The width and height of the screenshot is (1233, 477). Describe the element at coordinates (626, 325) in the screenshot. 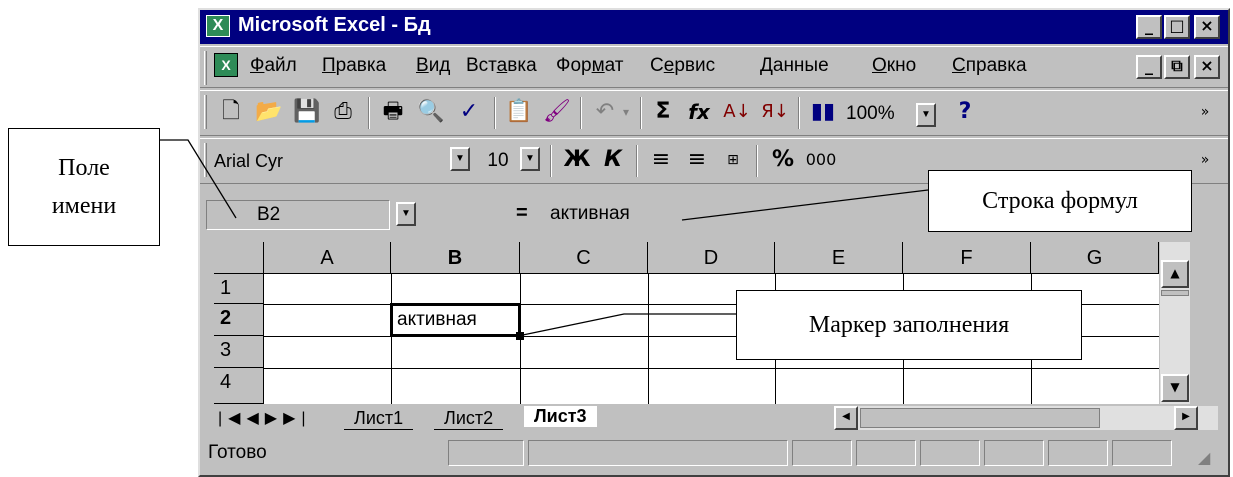

I see `fill-handle-leader-line` at that location.